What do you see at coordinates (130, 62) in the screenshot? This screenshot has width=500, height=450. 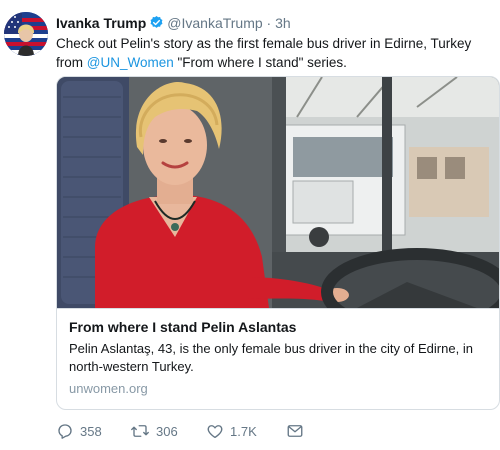 I see `mention-link: @UN_Women` at bounding box center [130, 62].